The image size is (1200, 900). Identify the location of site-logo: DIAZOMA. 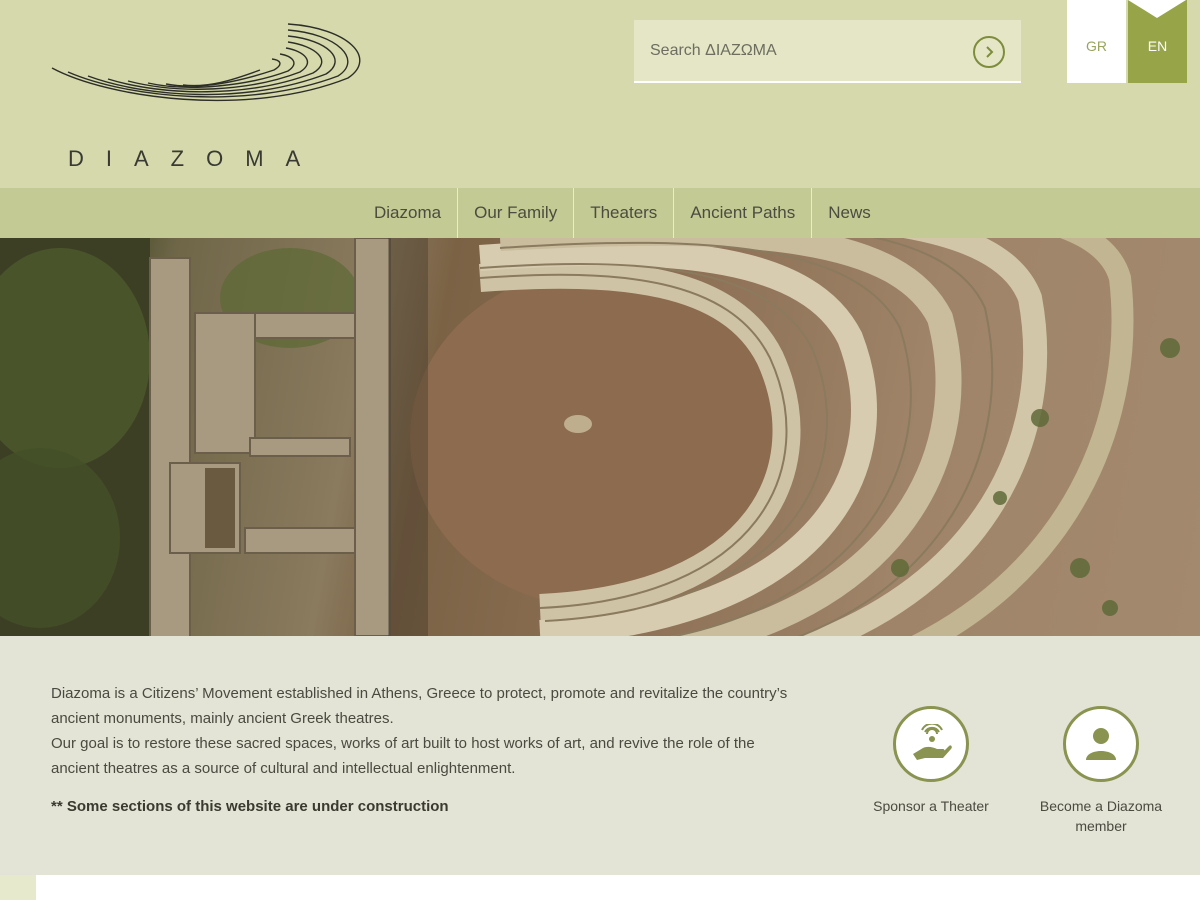
(208, 94).